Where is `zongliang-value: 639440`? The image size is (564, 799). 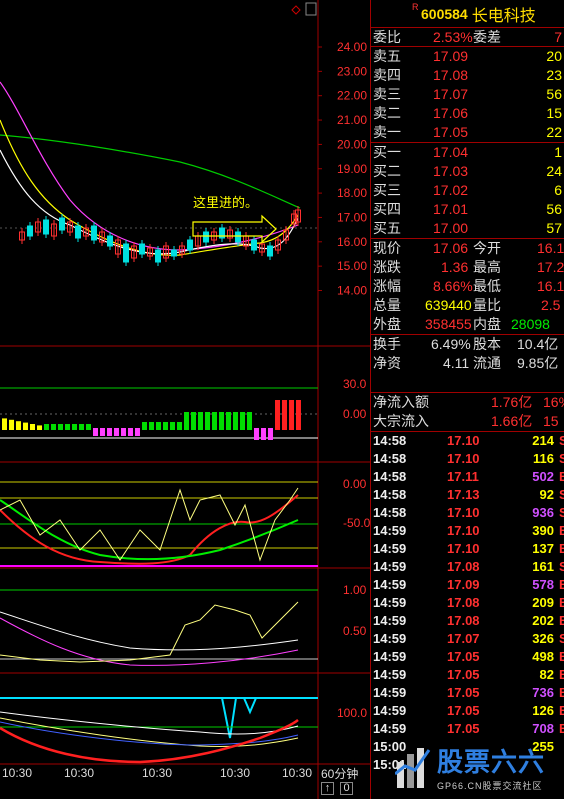
zongliang-value: 639440 is located at coordinates (448, 305).